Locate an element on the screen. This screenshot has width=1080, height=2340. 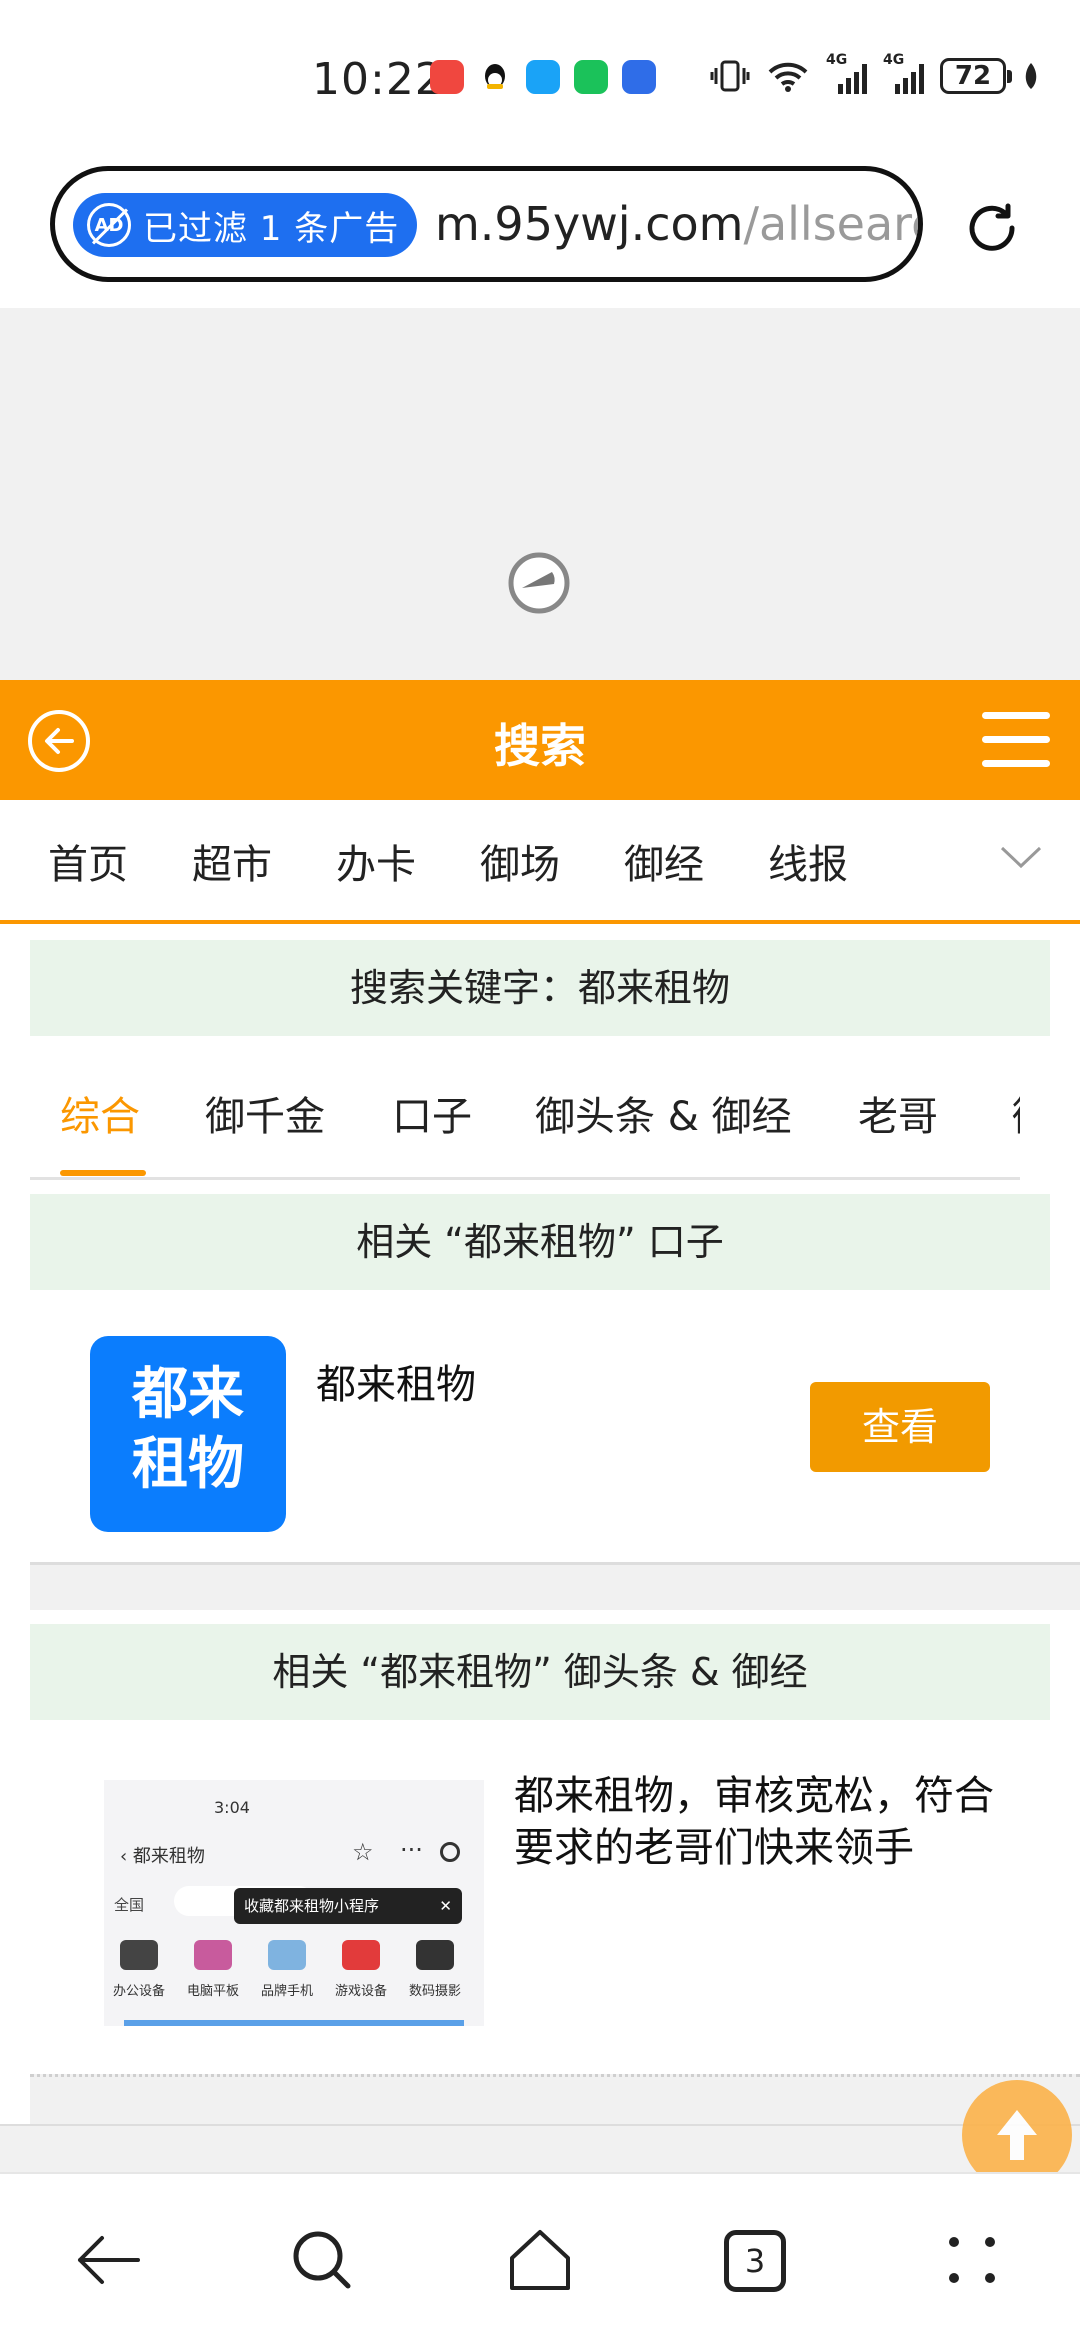
nav-item-card: 办卡 is located at coordinates (376, 861).